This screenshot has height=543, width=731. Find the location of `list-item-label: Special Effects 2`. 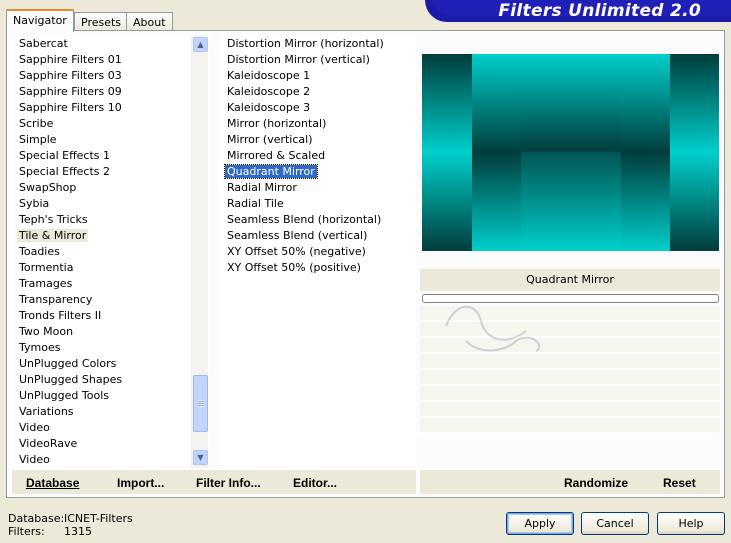

list-item-label: Special Effects 2 is located at coordinates (65, 171).